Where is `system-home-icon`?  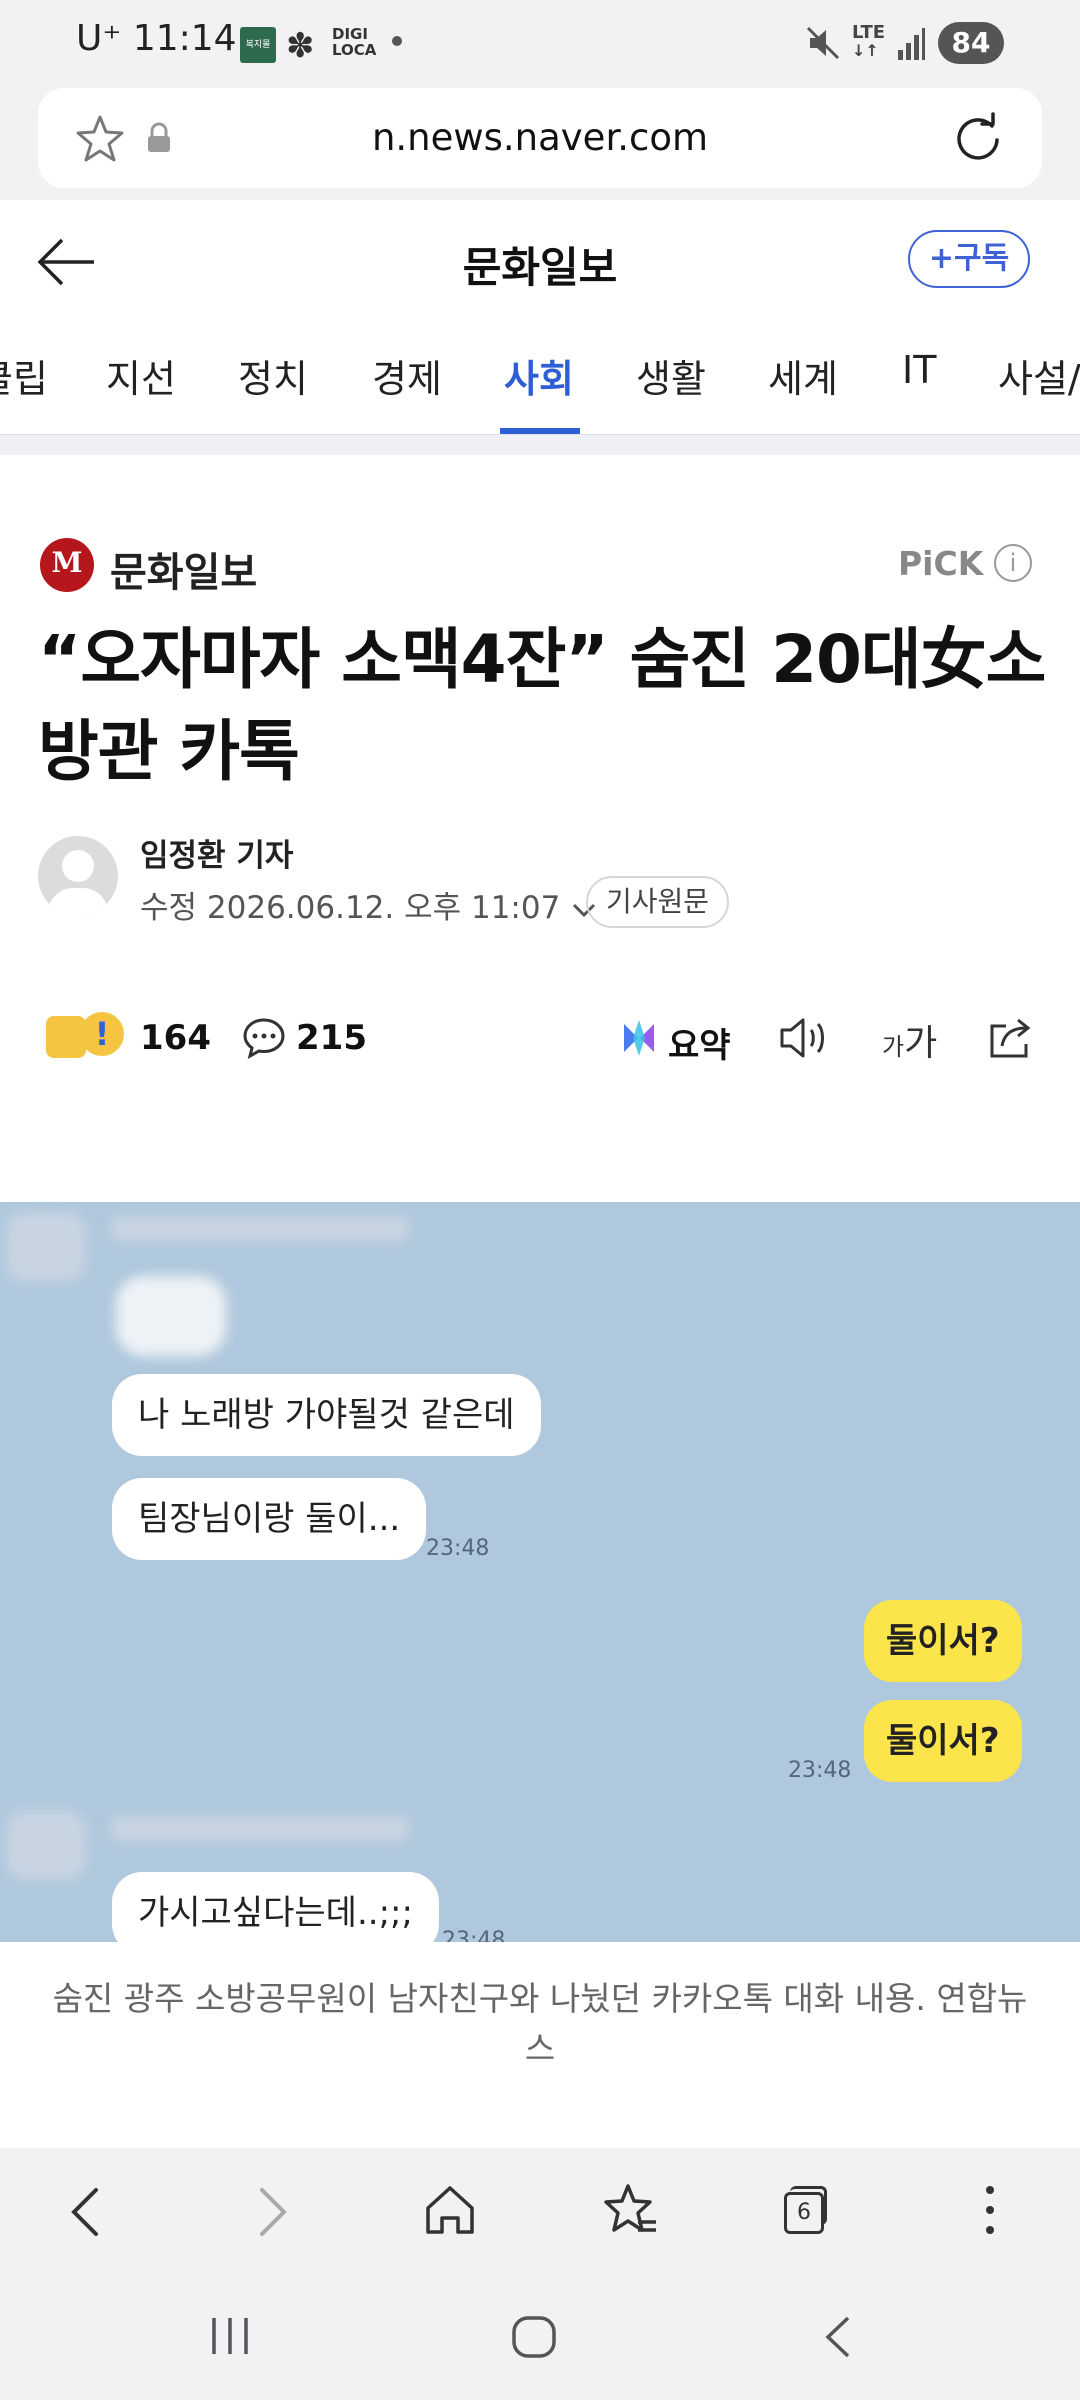 system-home-icon is located at coordinates (534, 2337).